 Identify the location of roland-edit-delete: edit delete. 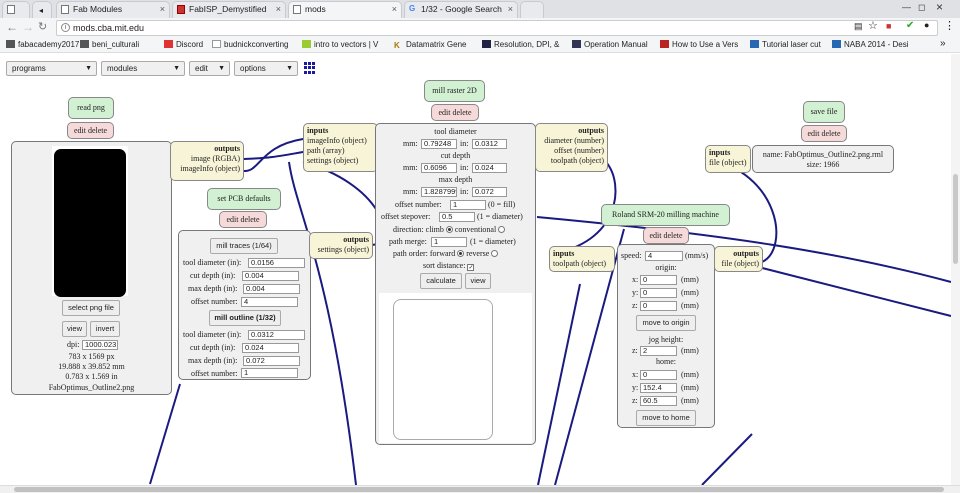
(666, 235).